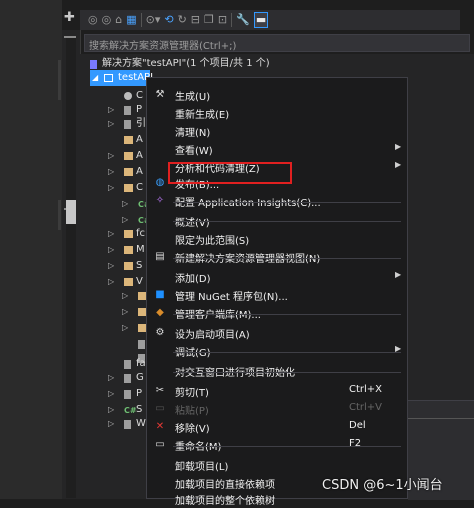 This screenshot has height=508, width=474. Describe the element at coordinates (277, 257) in the screenshot. I see `menu-item: ▤ 新建解决方案资源管理器视图(N)` at that location.